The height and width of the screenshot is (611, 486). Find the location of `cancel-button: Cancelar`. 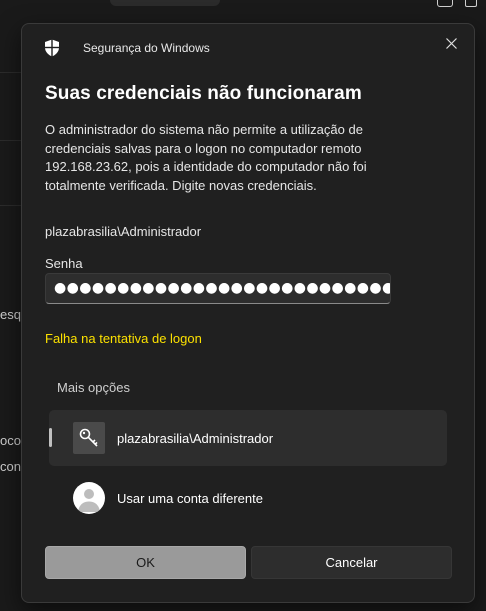

cancel-button: Cancelar is located at coordinates (351, 562).